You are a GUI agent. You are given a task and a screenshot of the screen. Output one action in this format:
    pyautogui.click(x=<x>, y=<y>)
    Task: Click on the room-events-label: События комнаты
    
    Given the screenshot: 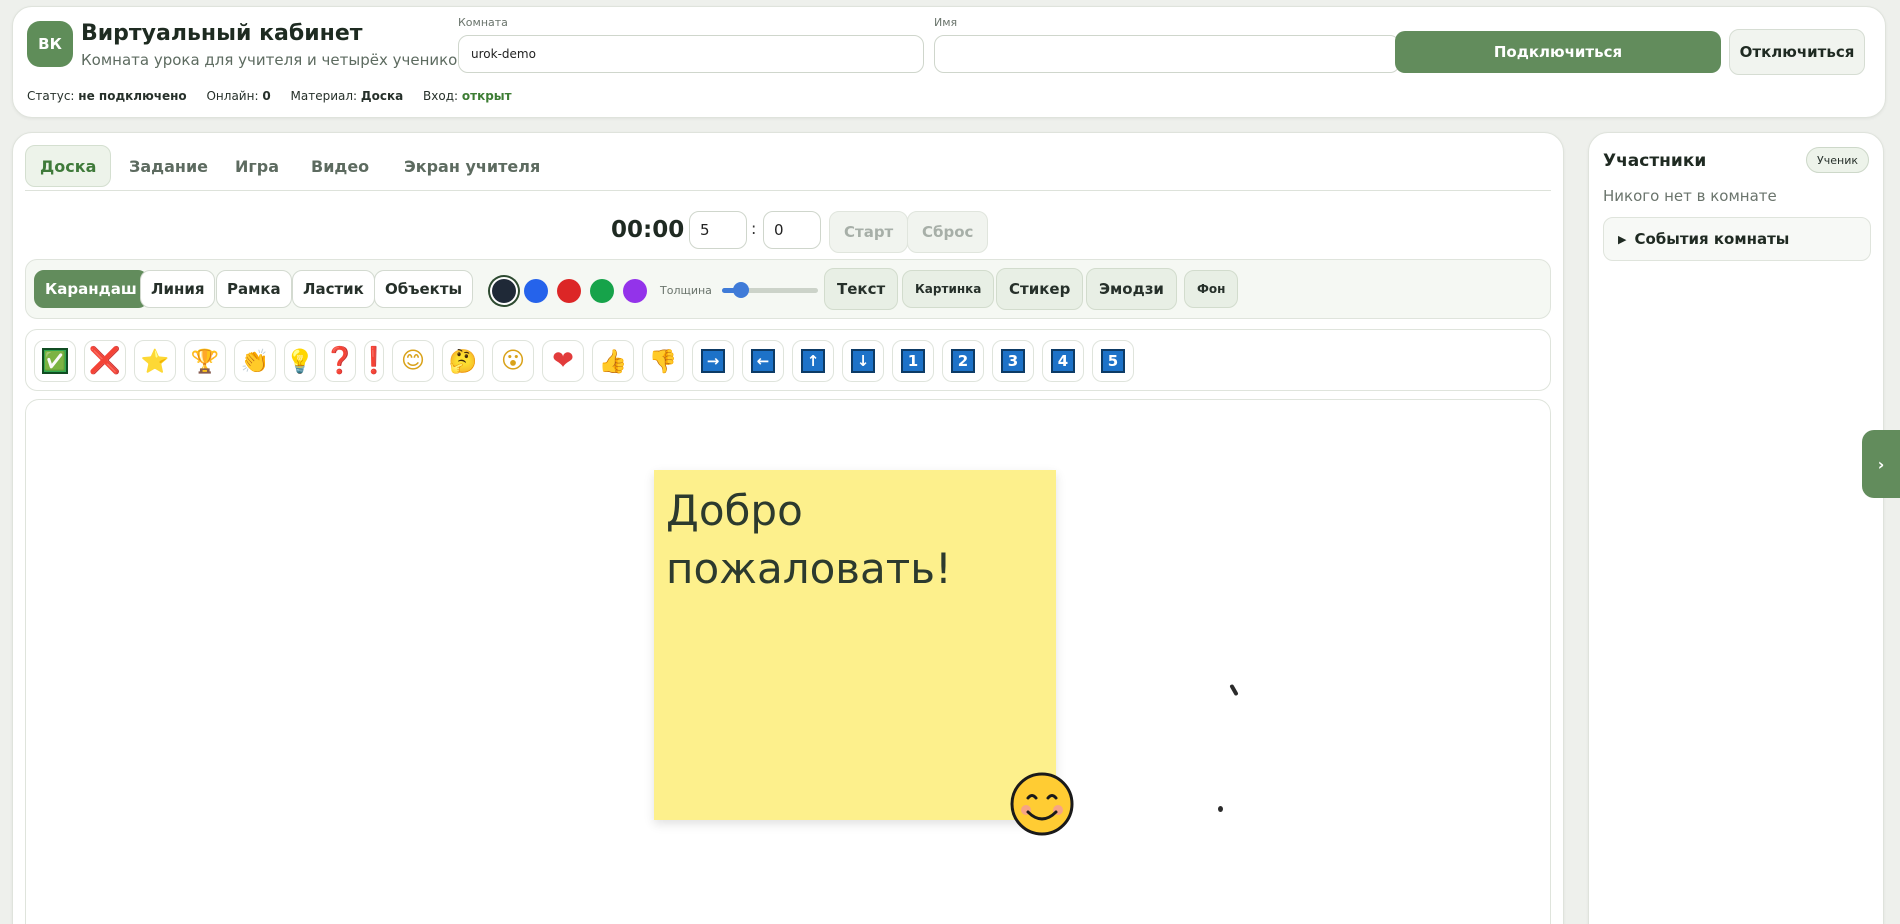 What is the action you would take?
    pyautogui.click(x=1712, y=239)
    